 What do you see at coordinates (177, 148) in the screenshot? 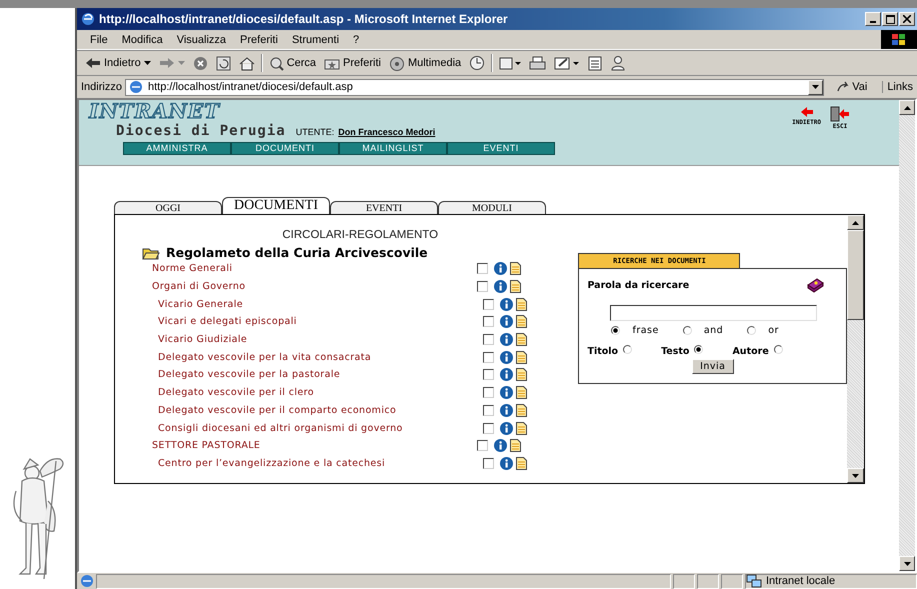
I see `nav-item: AMMINISTRA` at bounding box center [177, 148].